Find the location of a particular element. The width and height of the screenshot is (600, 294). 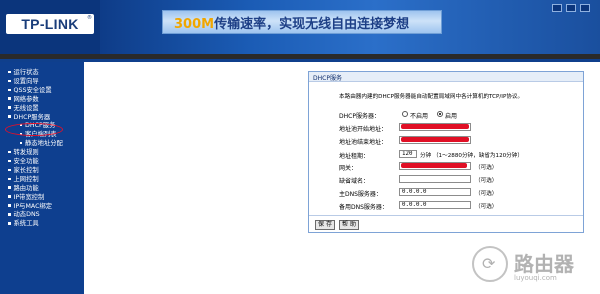

sidebar-item: 无线设置 is located at coordinates (23, 107).